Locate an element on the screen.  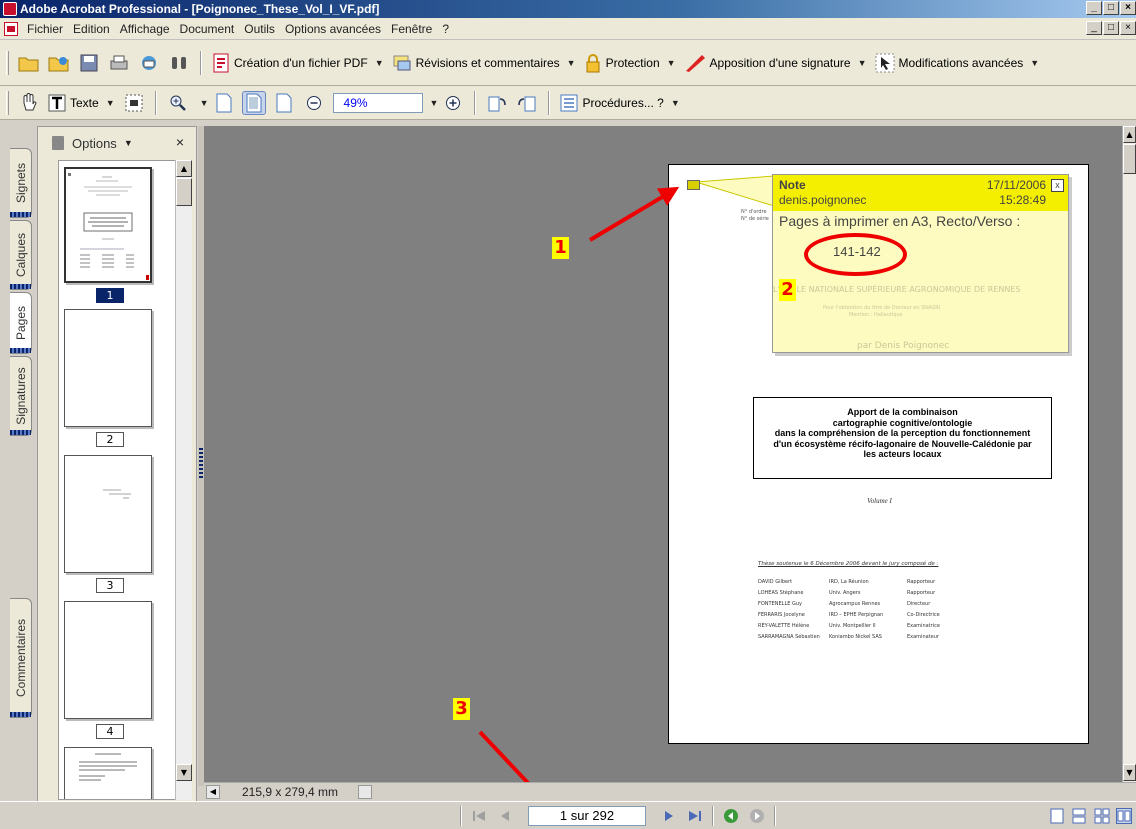
continuous-page-icon is located at coordinates (1080, 816).